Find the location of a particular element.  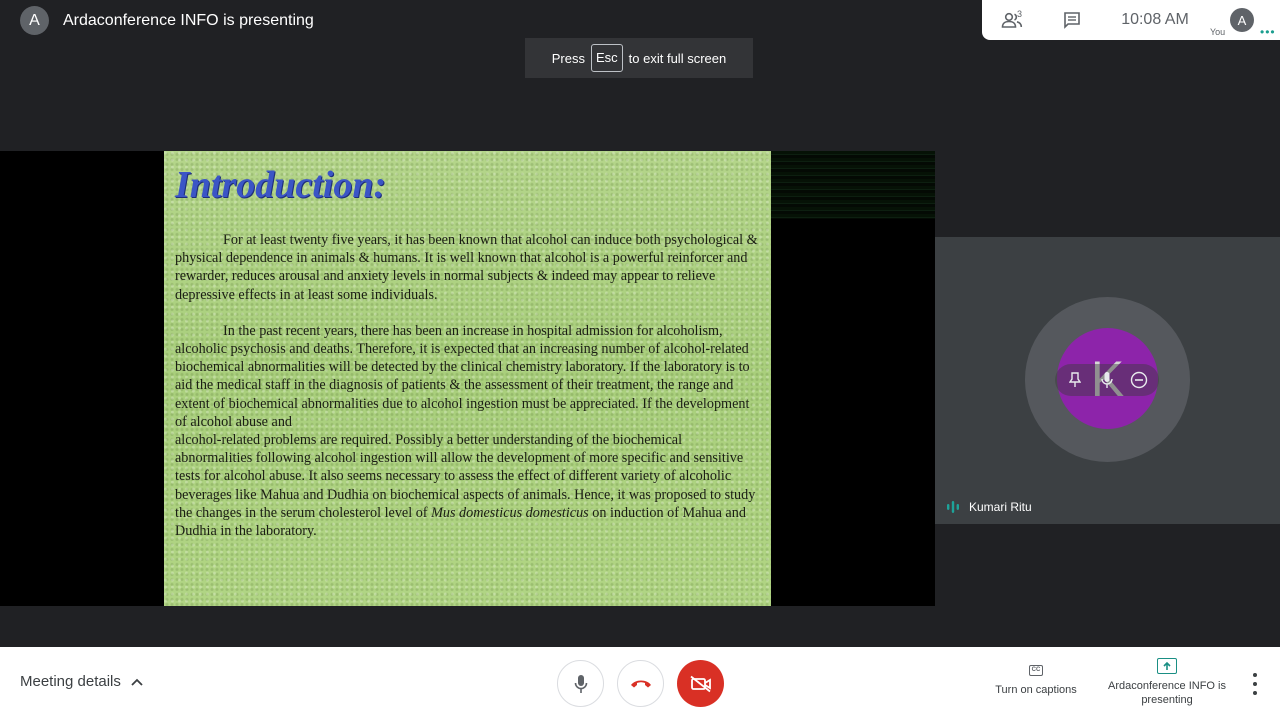

participant-controls is located at coordinates (1107, 380).